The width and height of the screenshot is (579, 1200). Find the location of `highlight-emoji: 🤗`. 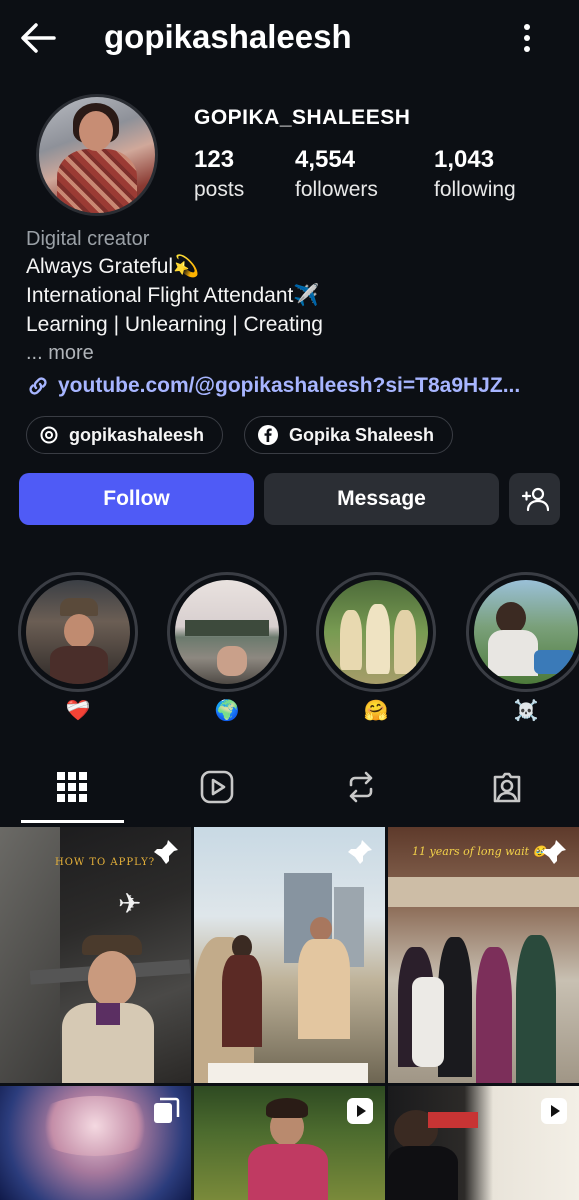

highlight-emoji: 🤗 is located at coordinates (376, 711).